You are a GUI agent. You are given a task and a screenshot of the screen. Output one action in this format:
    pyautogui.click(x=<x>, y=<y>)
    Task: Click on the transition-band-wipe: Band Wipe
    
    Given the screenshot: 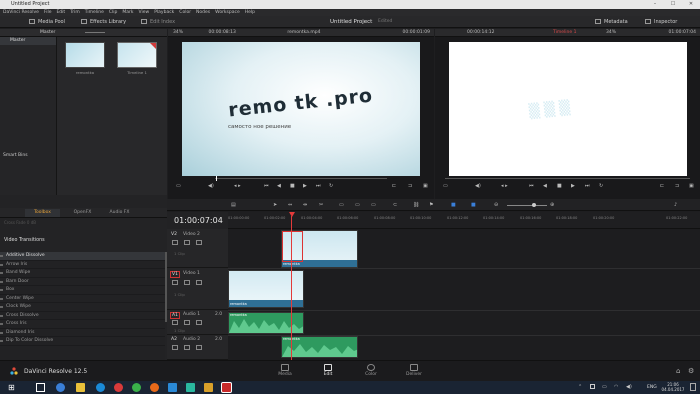 What is the action you would take?
    pyautogui.click(x=82, y=273)
    